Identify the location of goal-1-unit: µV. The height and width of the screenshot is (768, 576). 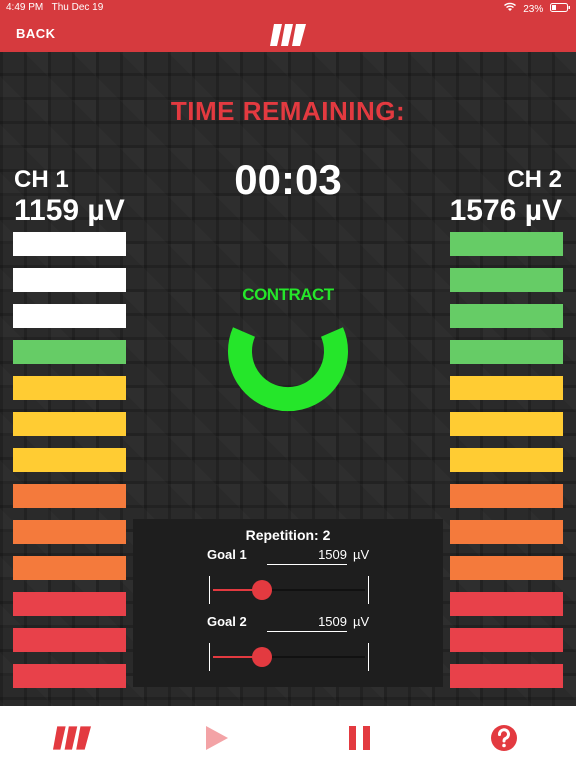
(361, 554).